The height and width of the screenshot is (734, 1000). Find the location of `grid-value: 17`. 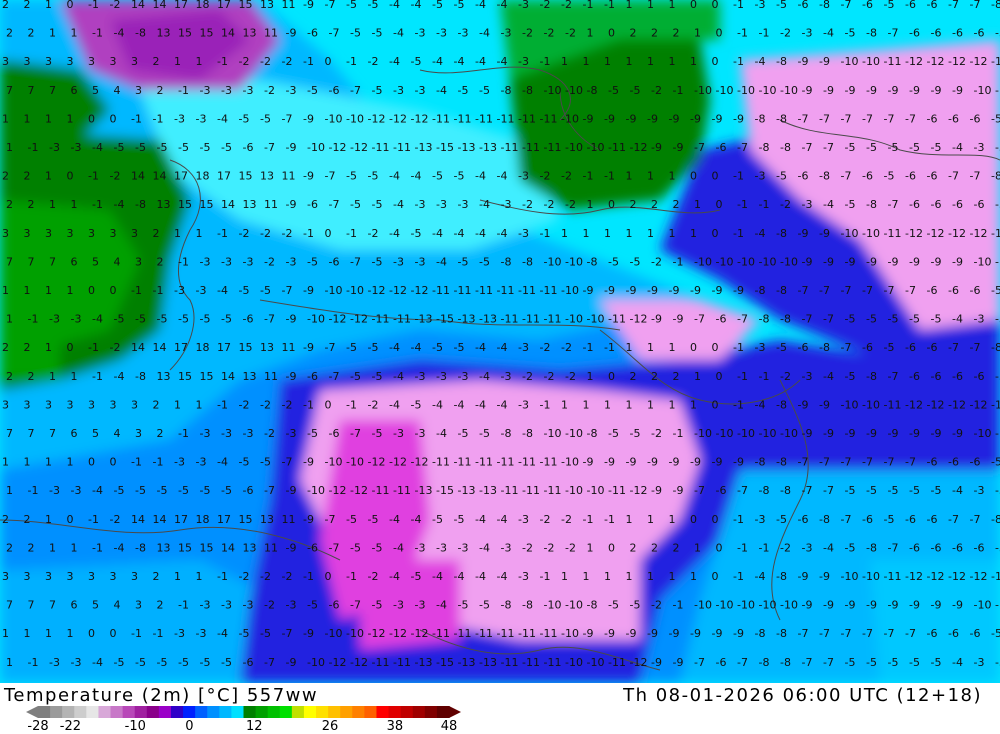

grid-value: 17 is located at coordinates (181, 176).